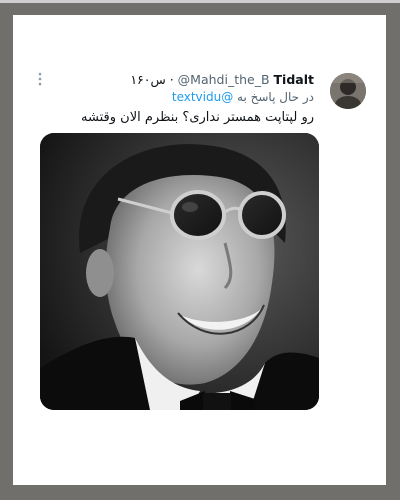 The height and width of the screenshot is (500, 400). Describe the element at coordinates (147, 79) in the screenshot. I see `tweet-time: ۱۶۰س` at that location.